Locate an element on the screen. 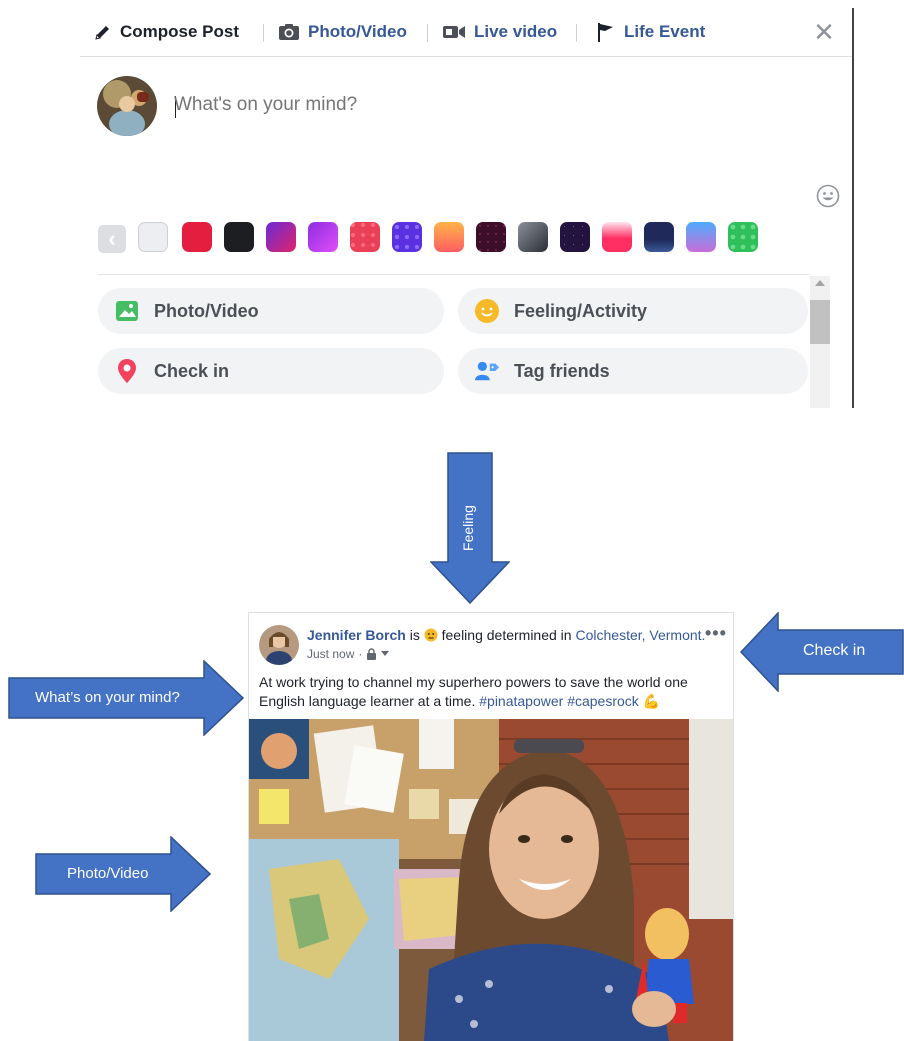 This screenshot has height=1041, width=904. video-camera-icon is located at coordinates (454, 32).